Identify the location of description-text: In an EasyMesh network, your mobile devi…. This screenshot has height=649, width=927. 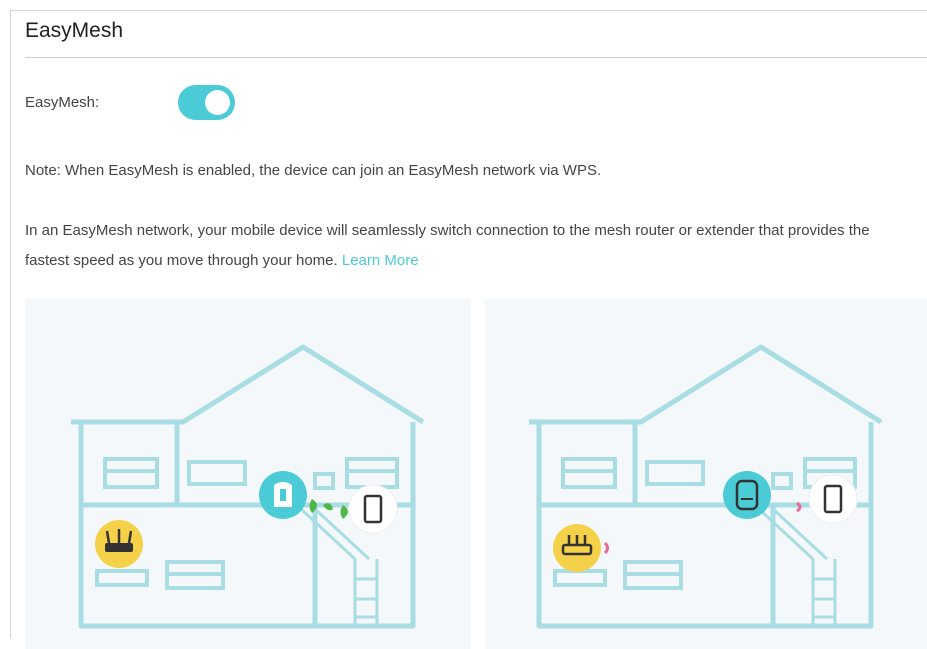
(447, 245).